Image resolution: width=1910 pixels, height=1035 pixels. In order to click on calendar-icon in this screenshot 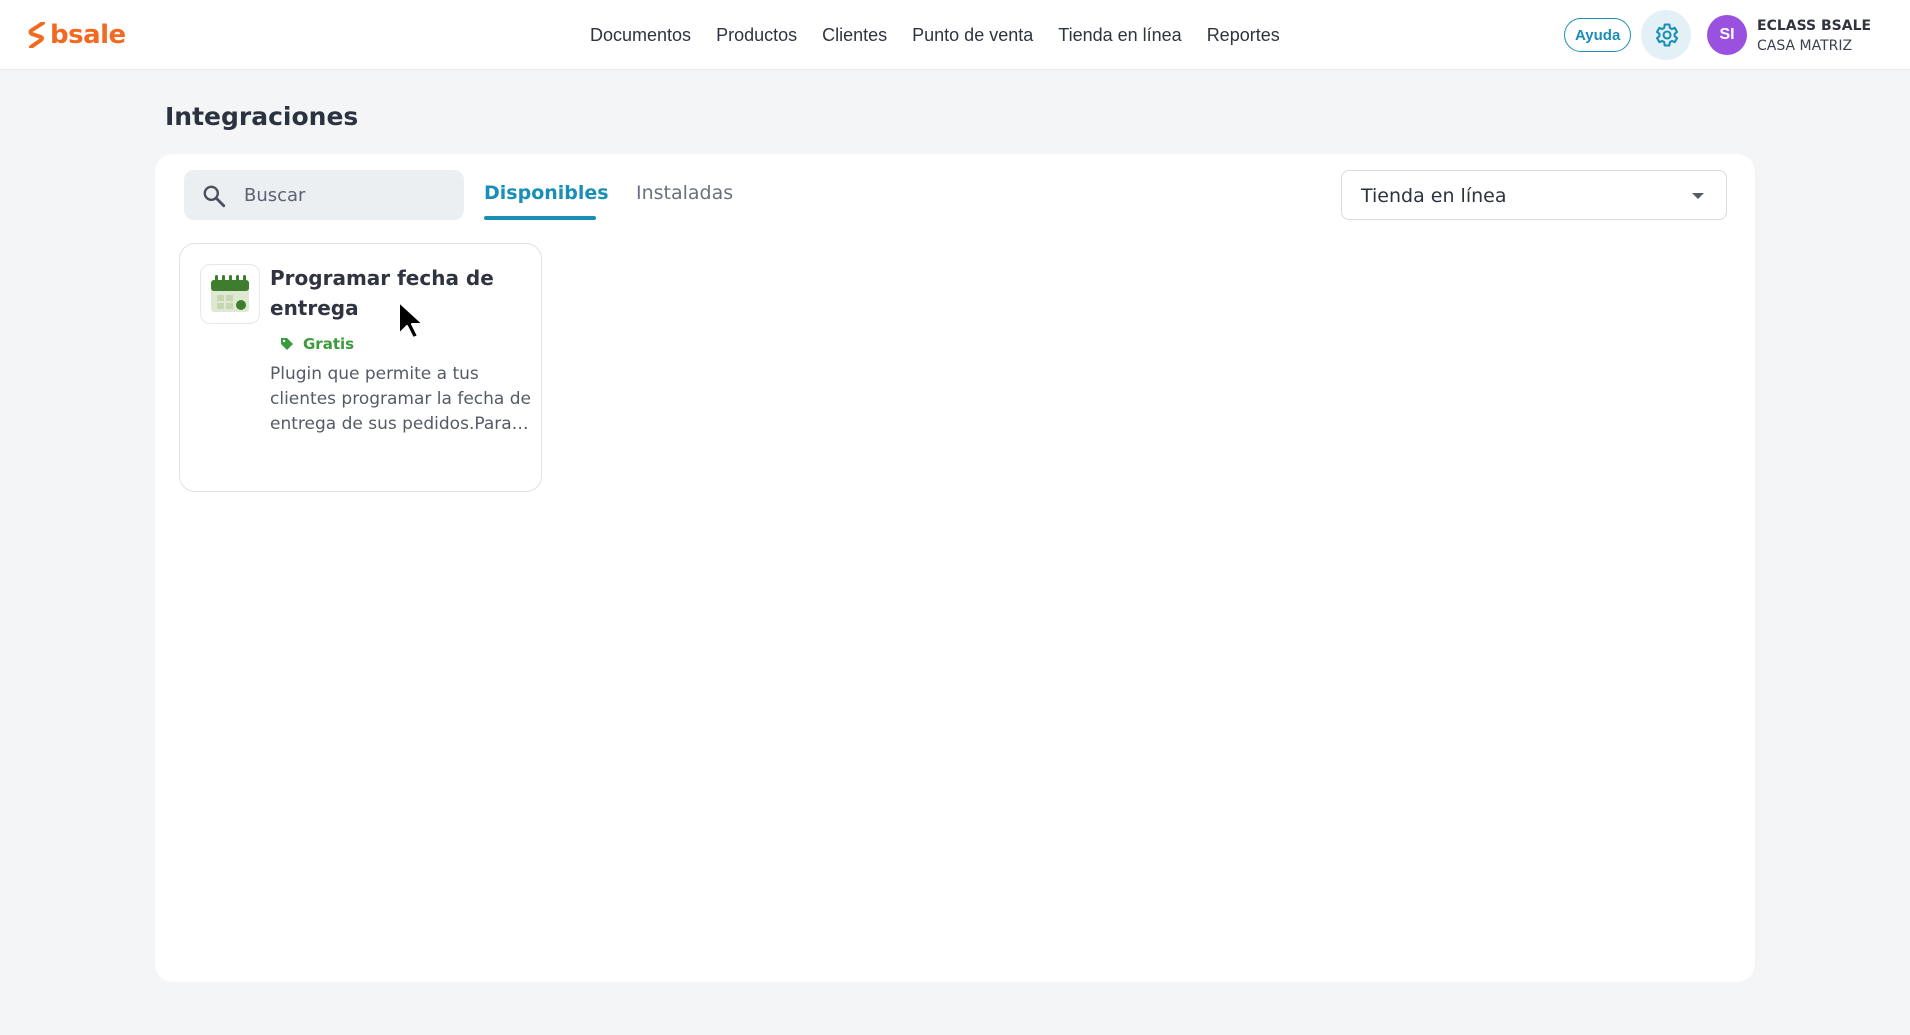, I will do `click(230, 293)`.